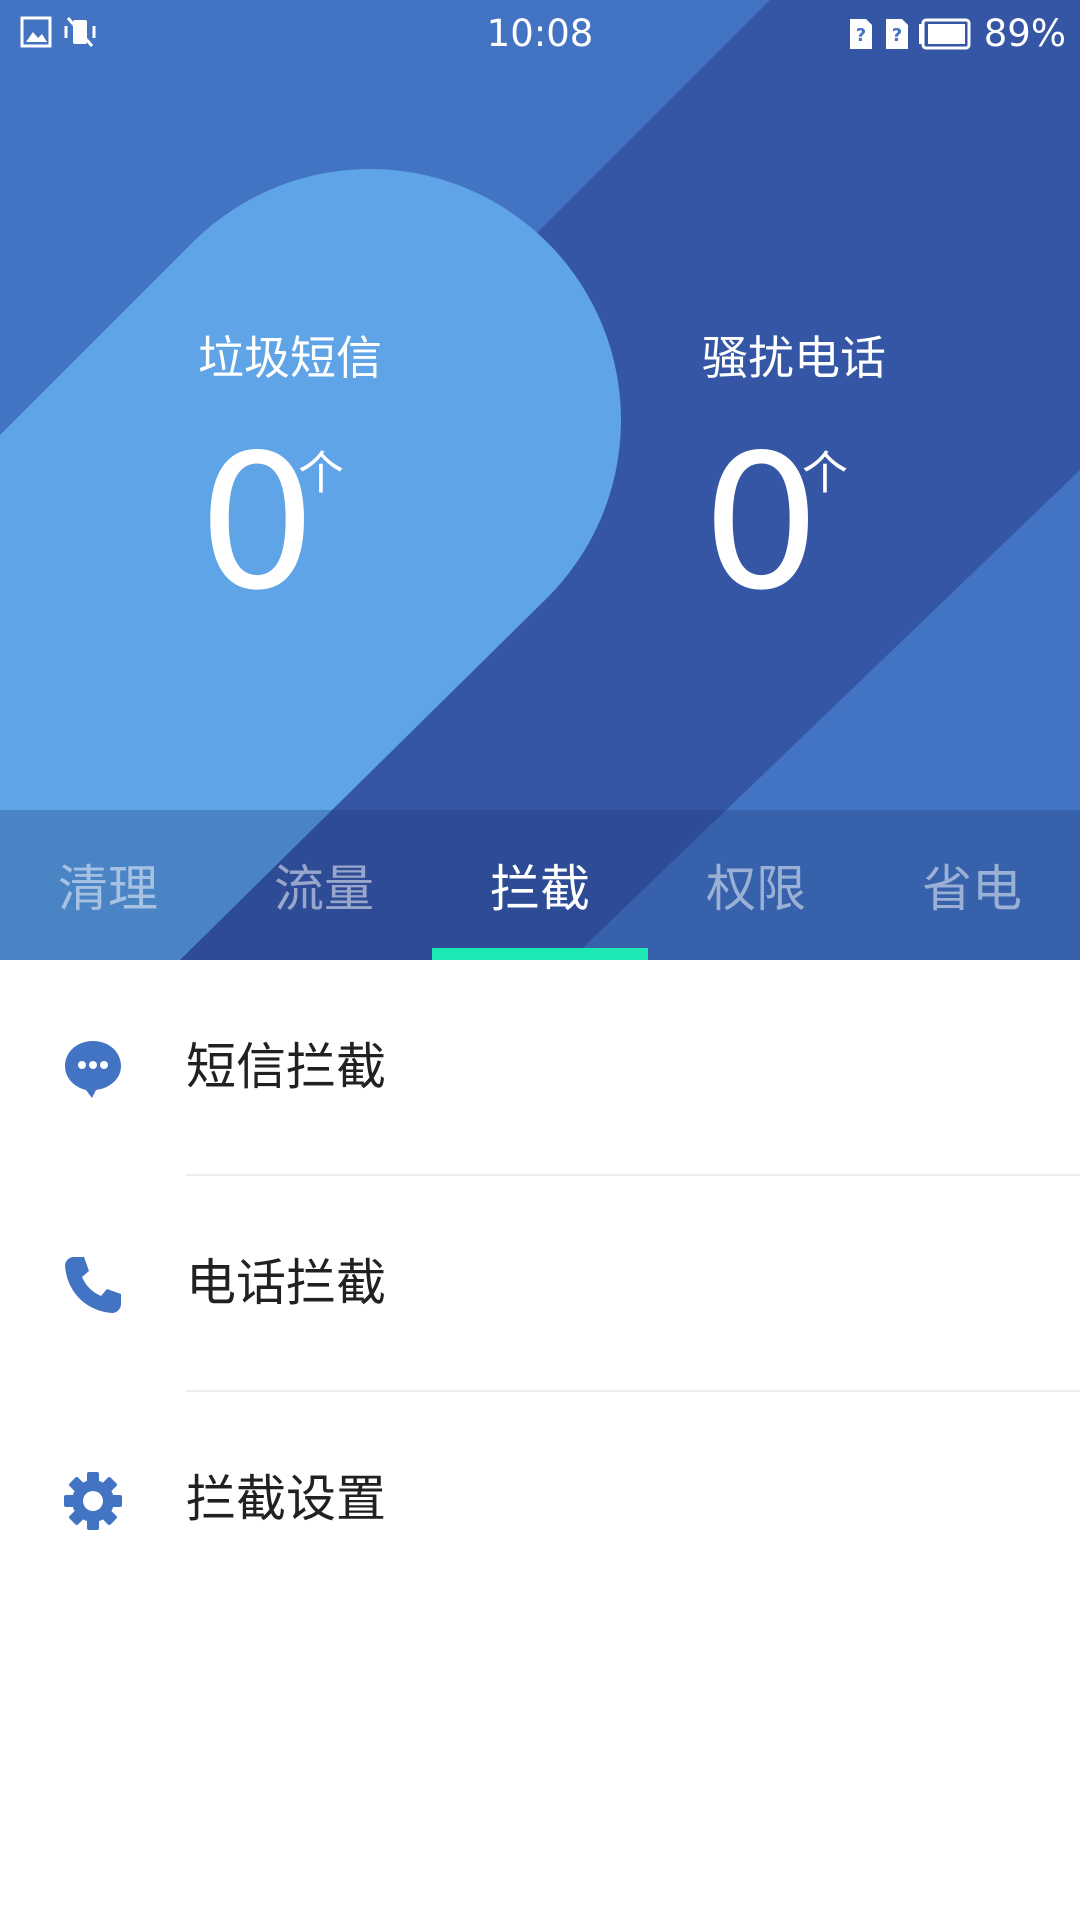  I want to click on battery-percentage: 89%, so click(1024, 33).